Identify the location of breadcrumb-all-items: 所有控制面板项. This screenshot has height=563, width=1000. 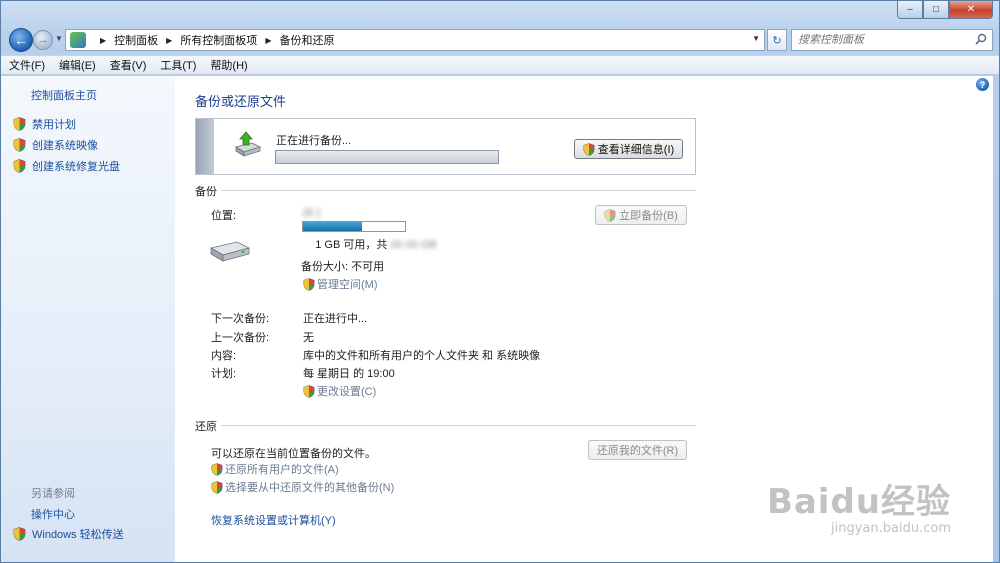
(218, 40).